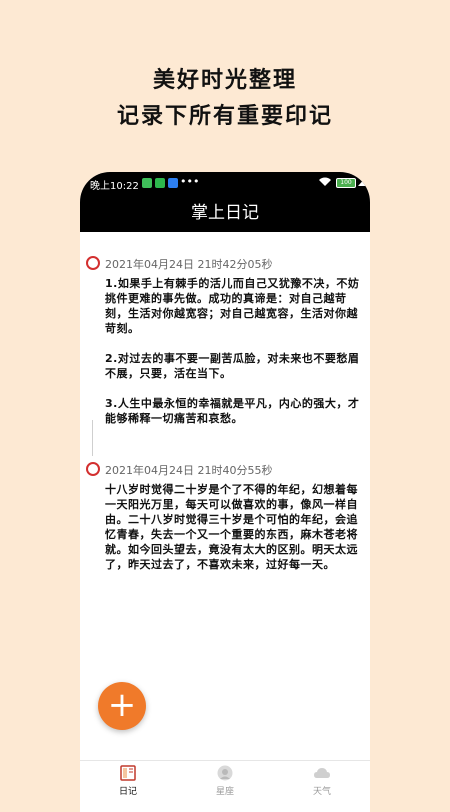 The width and height of the screenshot is (450, 812). Describe the element at coordinates (346, 183) in the screenshot. I see `battery-icon: 100` at that location.